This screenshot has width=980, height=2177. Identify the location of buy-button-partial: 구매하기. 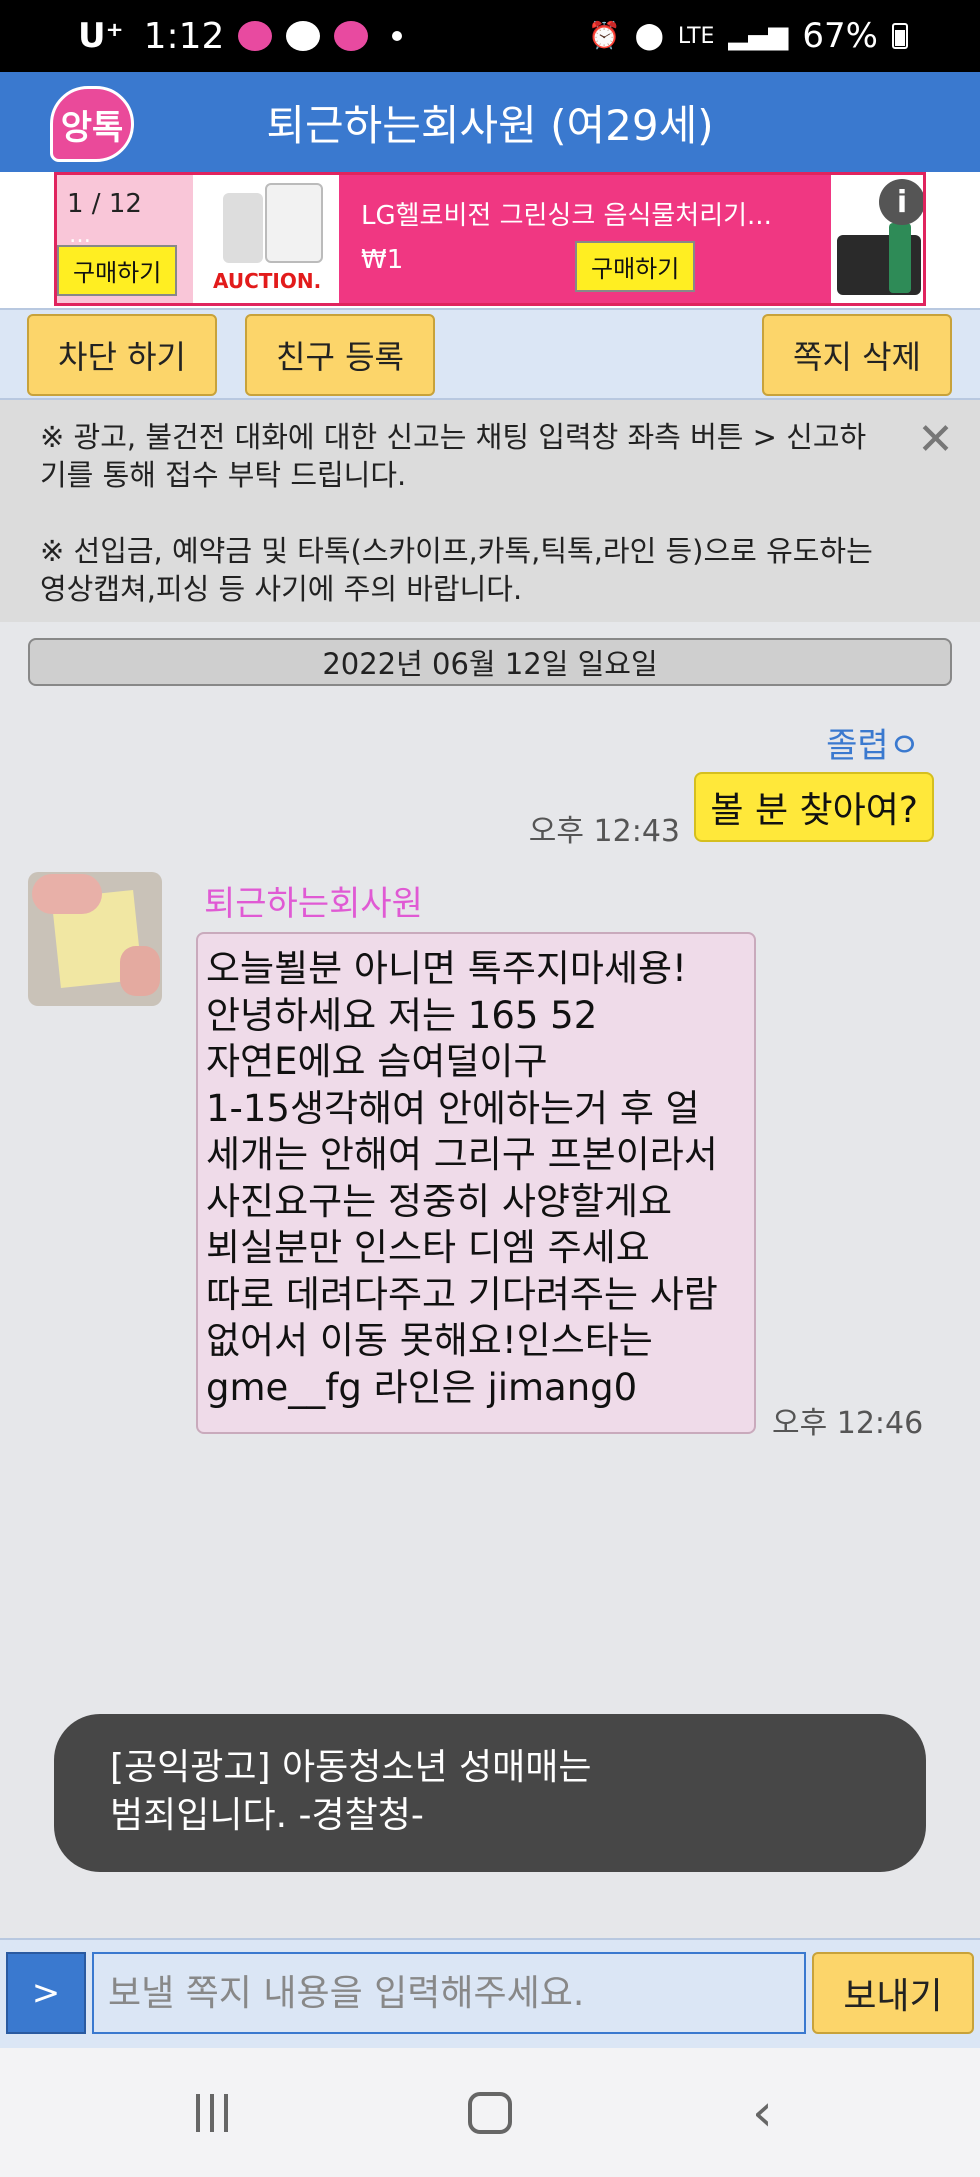
(117, 270).